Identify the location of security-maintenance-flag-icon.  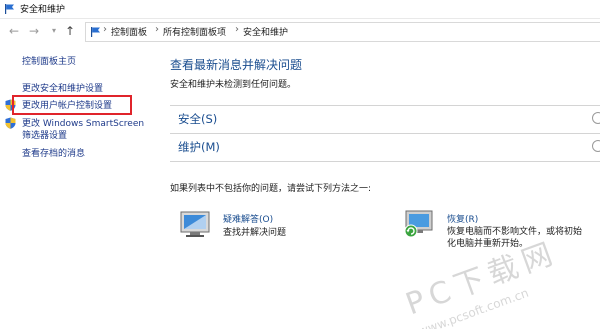
(9, 9).